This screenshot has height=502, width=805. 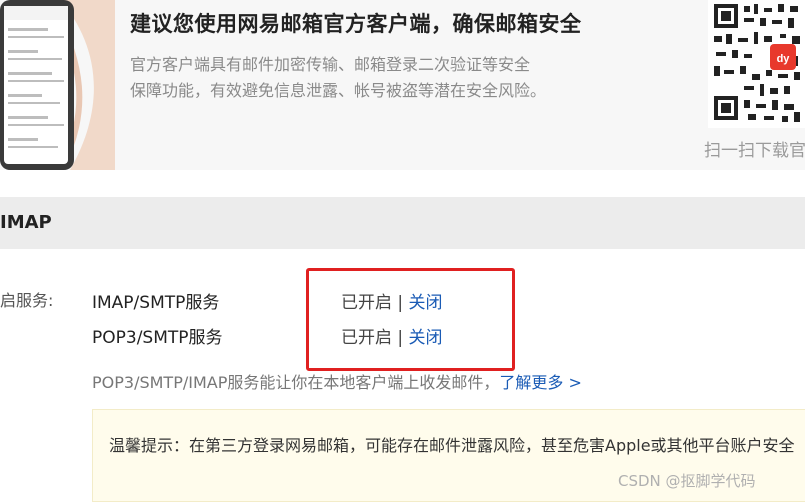 I want to click on banner-desc-line-2: 保障功能，有效避免信息泄露、帐号被盗等潜在安全风险。, so click(x=338, y=90).